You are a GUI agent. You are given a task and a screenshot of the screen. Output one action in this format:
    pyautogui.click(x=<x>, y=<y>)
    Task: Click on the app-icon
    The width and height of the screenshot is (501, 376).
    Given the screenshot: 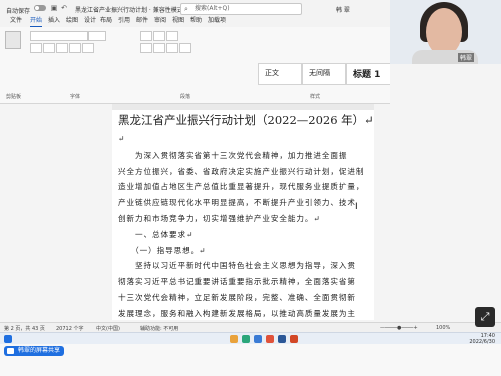 What is the action you would take?
    pyautogui.click(x=270, y=339)
    